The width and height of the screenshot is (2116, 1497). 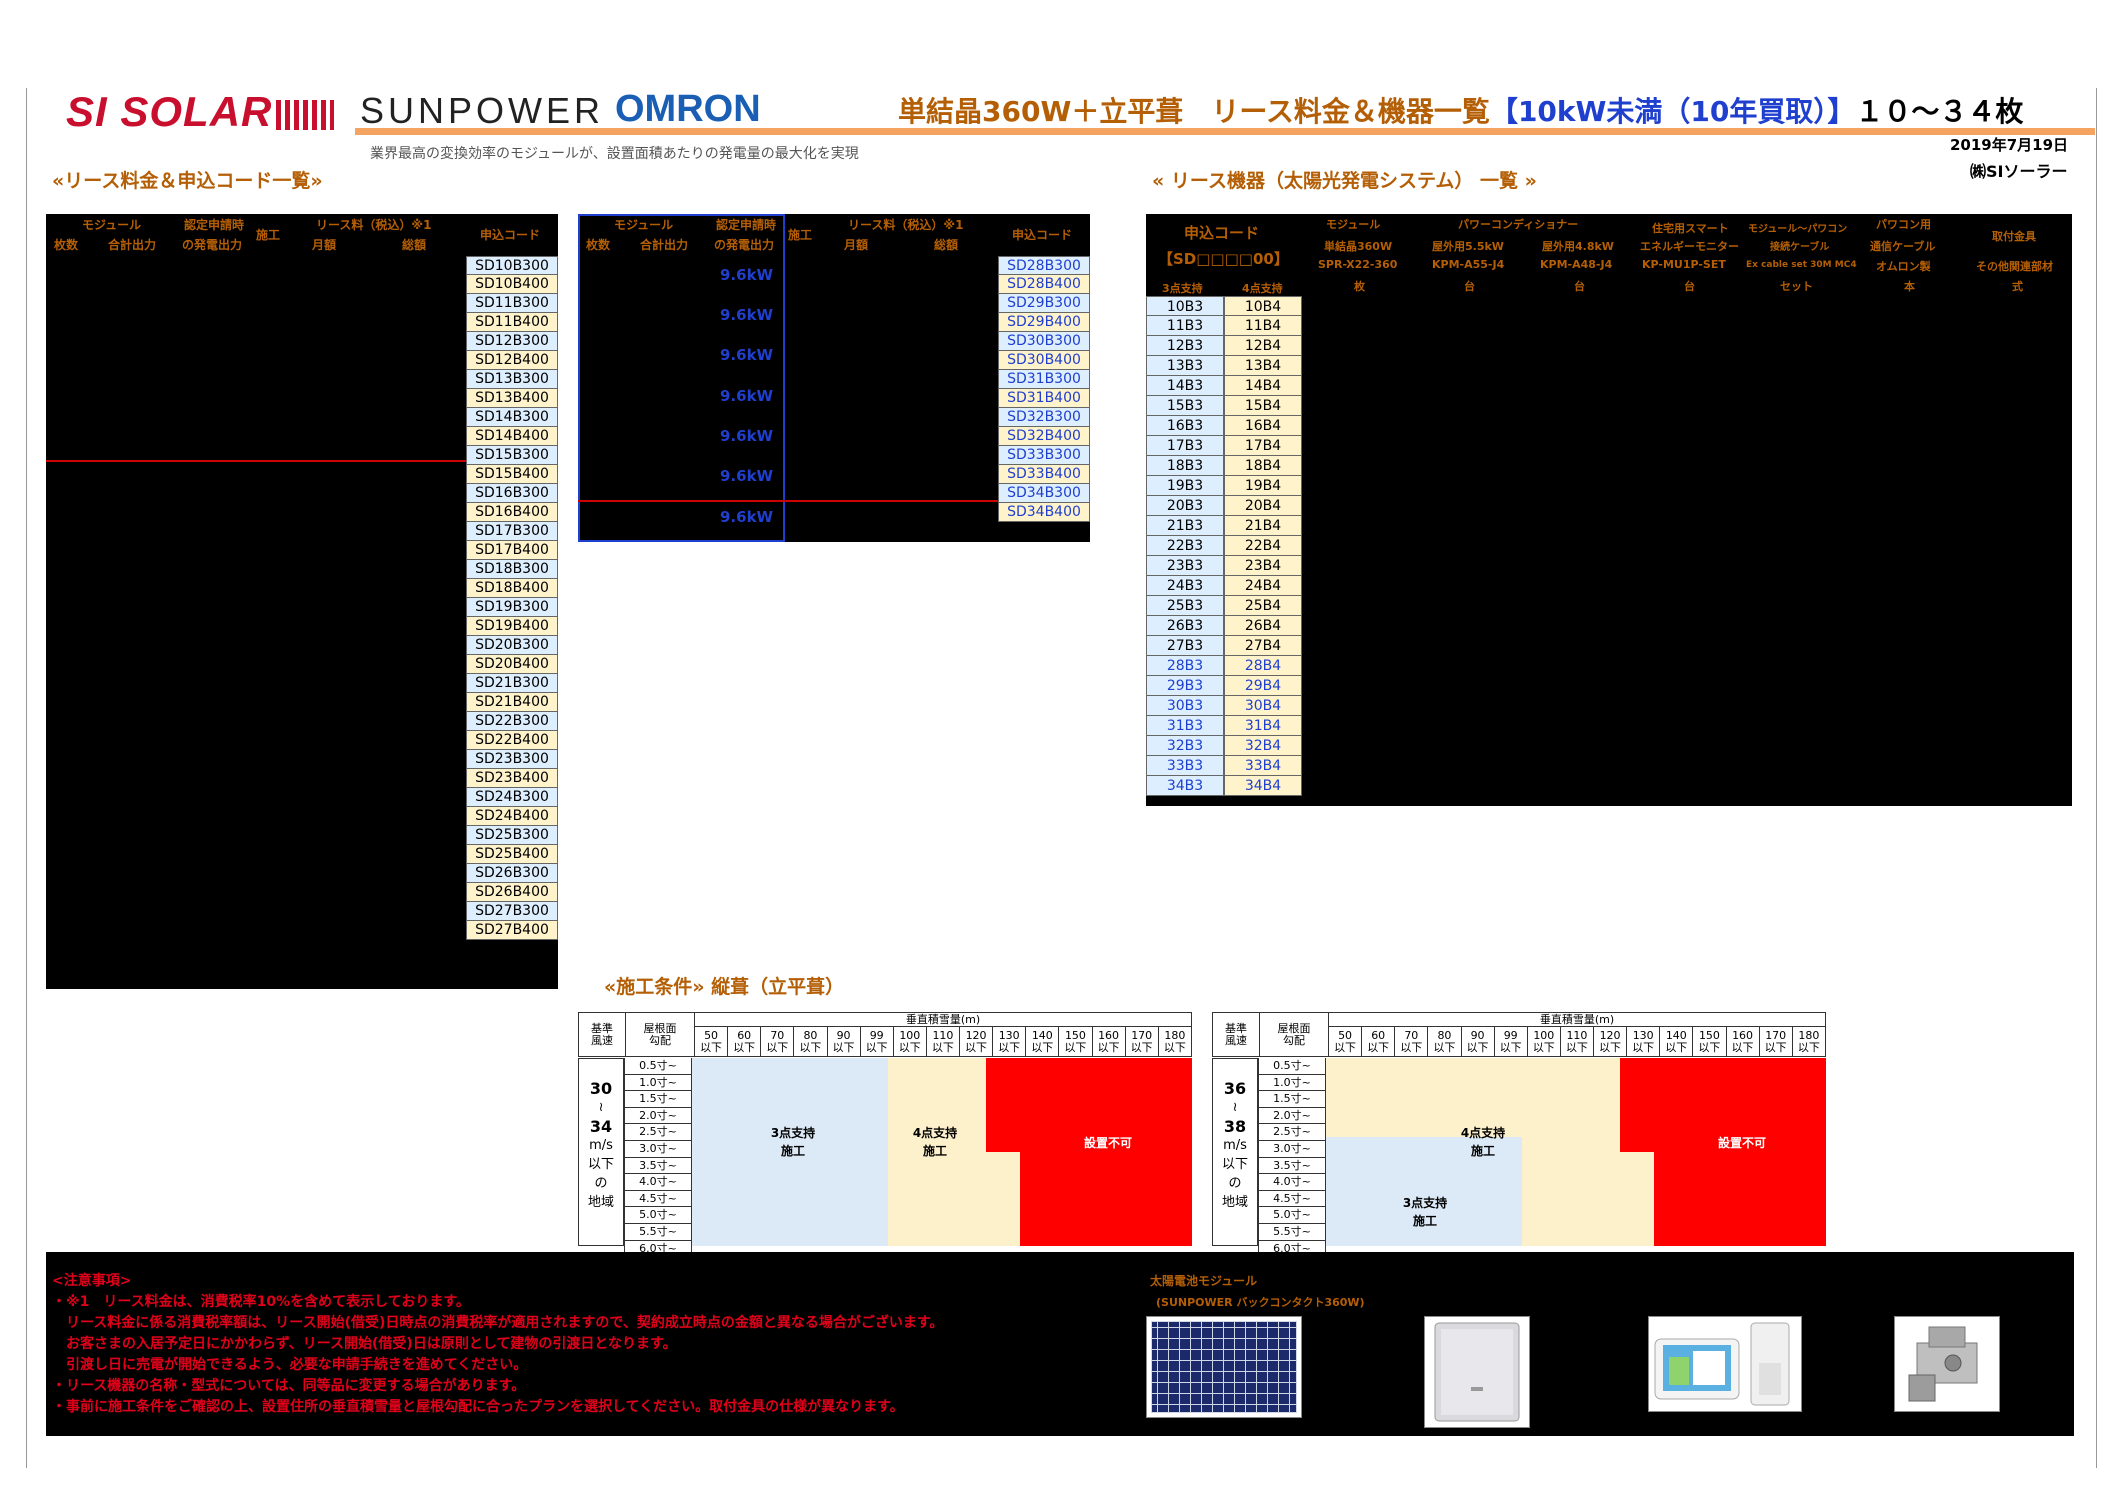 What do you see at coordinates (1684, 264) in the screenshot?
I see `eq-h3: KP-MU1P-SET` at bounding box center [1684, 264].